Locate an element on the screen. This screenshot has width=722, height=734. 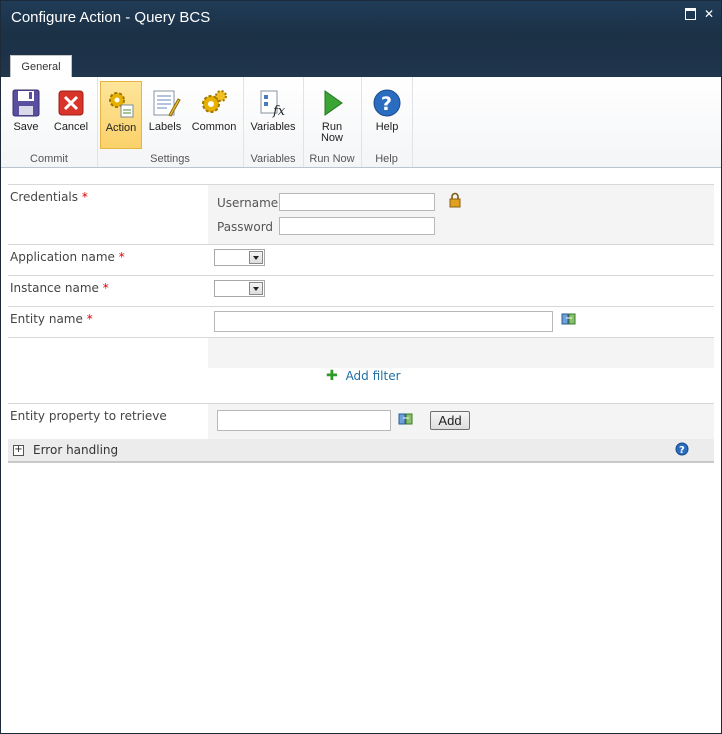
run-label-line2: Now is located at coordinates (331, 138).